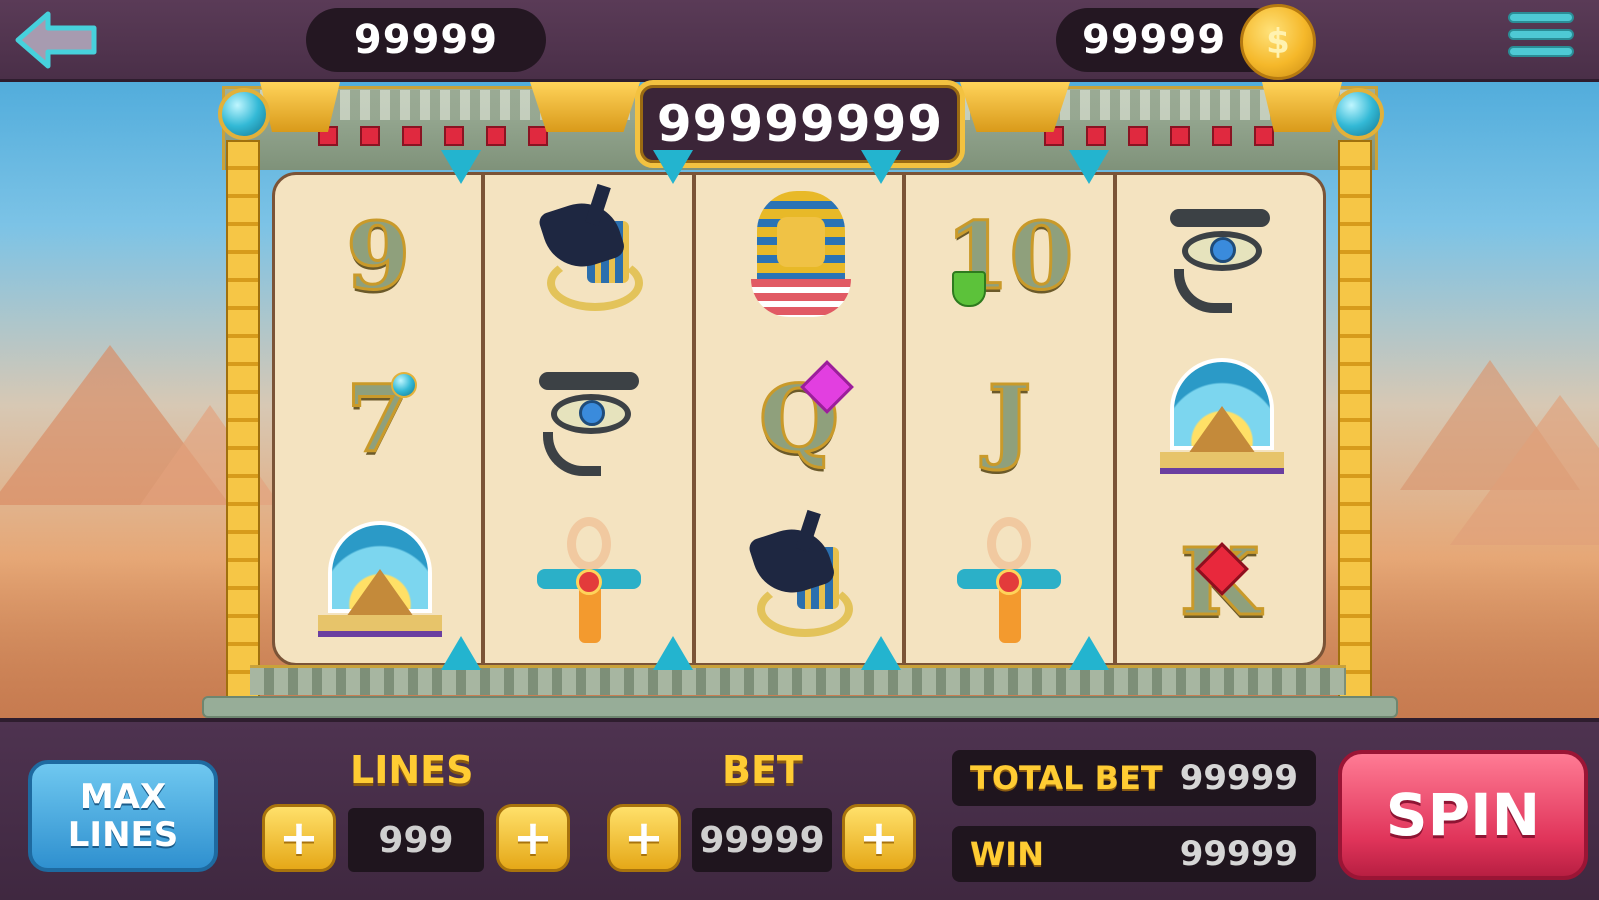  I want to click on gold-pillar-right, so click(1355, 419).